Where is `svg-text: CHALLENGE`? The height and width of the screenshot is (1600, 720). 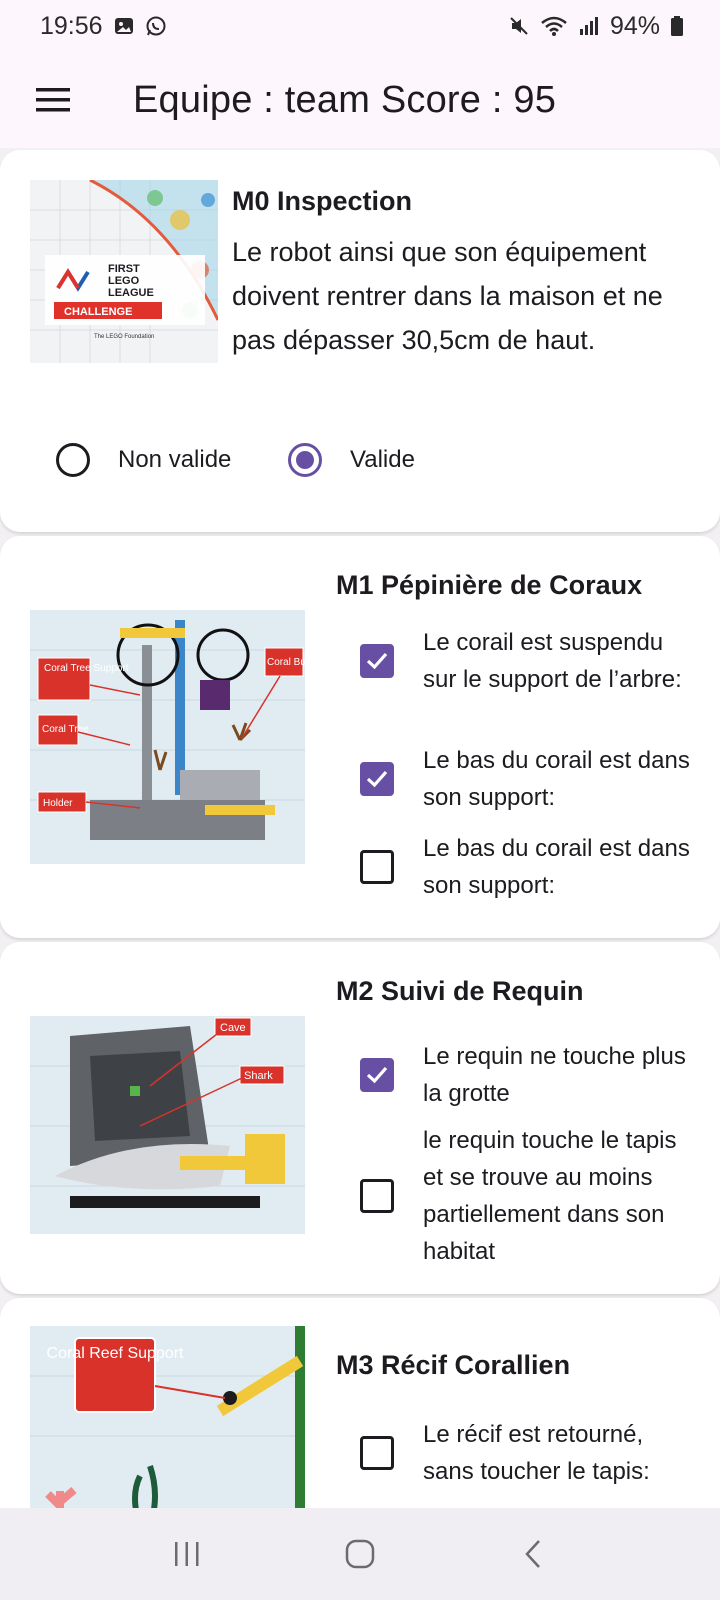
svg-text: CHALLENGE is located at coordinates (98, 312).